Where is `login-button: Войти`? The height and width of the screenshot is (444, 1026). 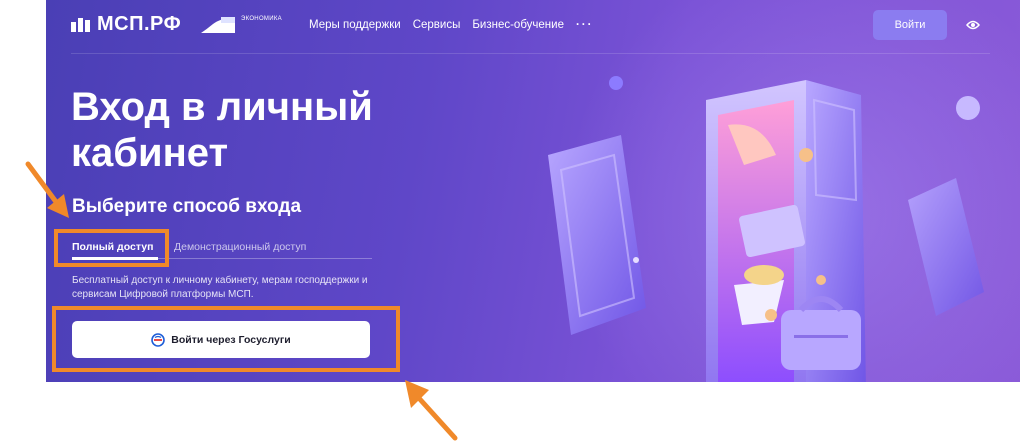 login-button: Войти is located at coordinates (910, 25).